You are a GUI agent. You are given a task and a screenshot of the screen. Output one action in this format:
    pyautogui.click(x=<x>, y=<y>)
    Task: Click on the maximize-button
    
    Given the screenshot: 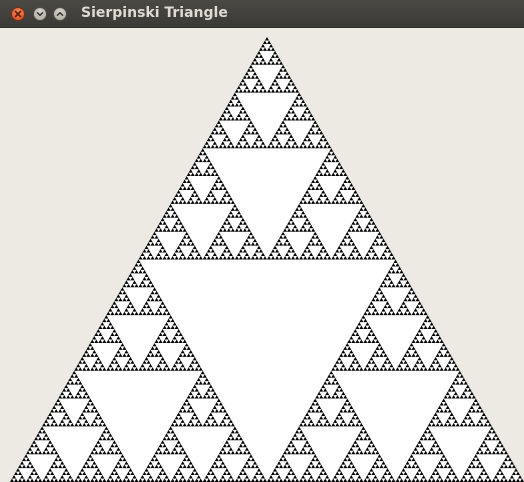 What is the action you would take?
    pyautogui.click(x=60, y=14)
    